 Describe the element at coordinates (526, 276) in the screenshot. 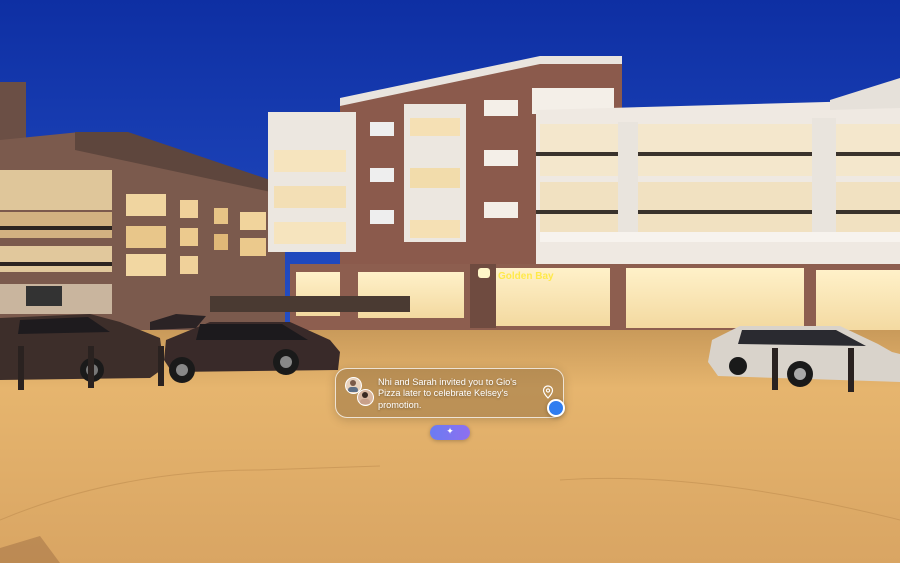

I see `storefront-sign: Golden Bay` at that location.